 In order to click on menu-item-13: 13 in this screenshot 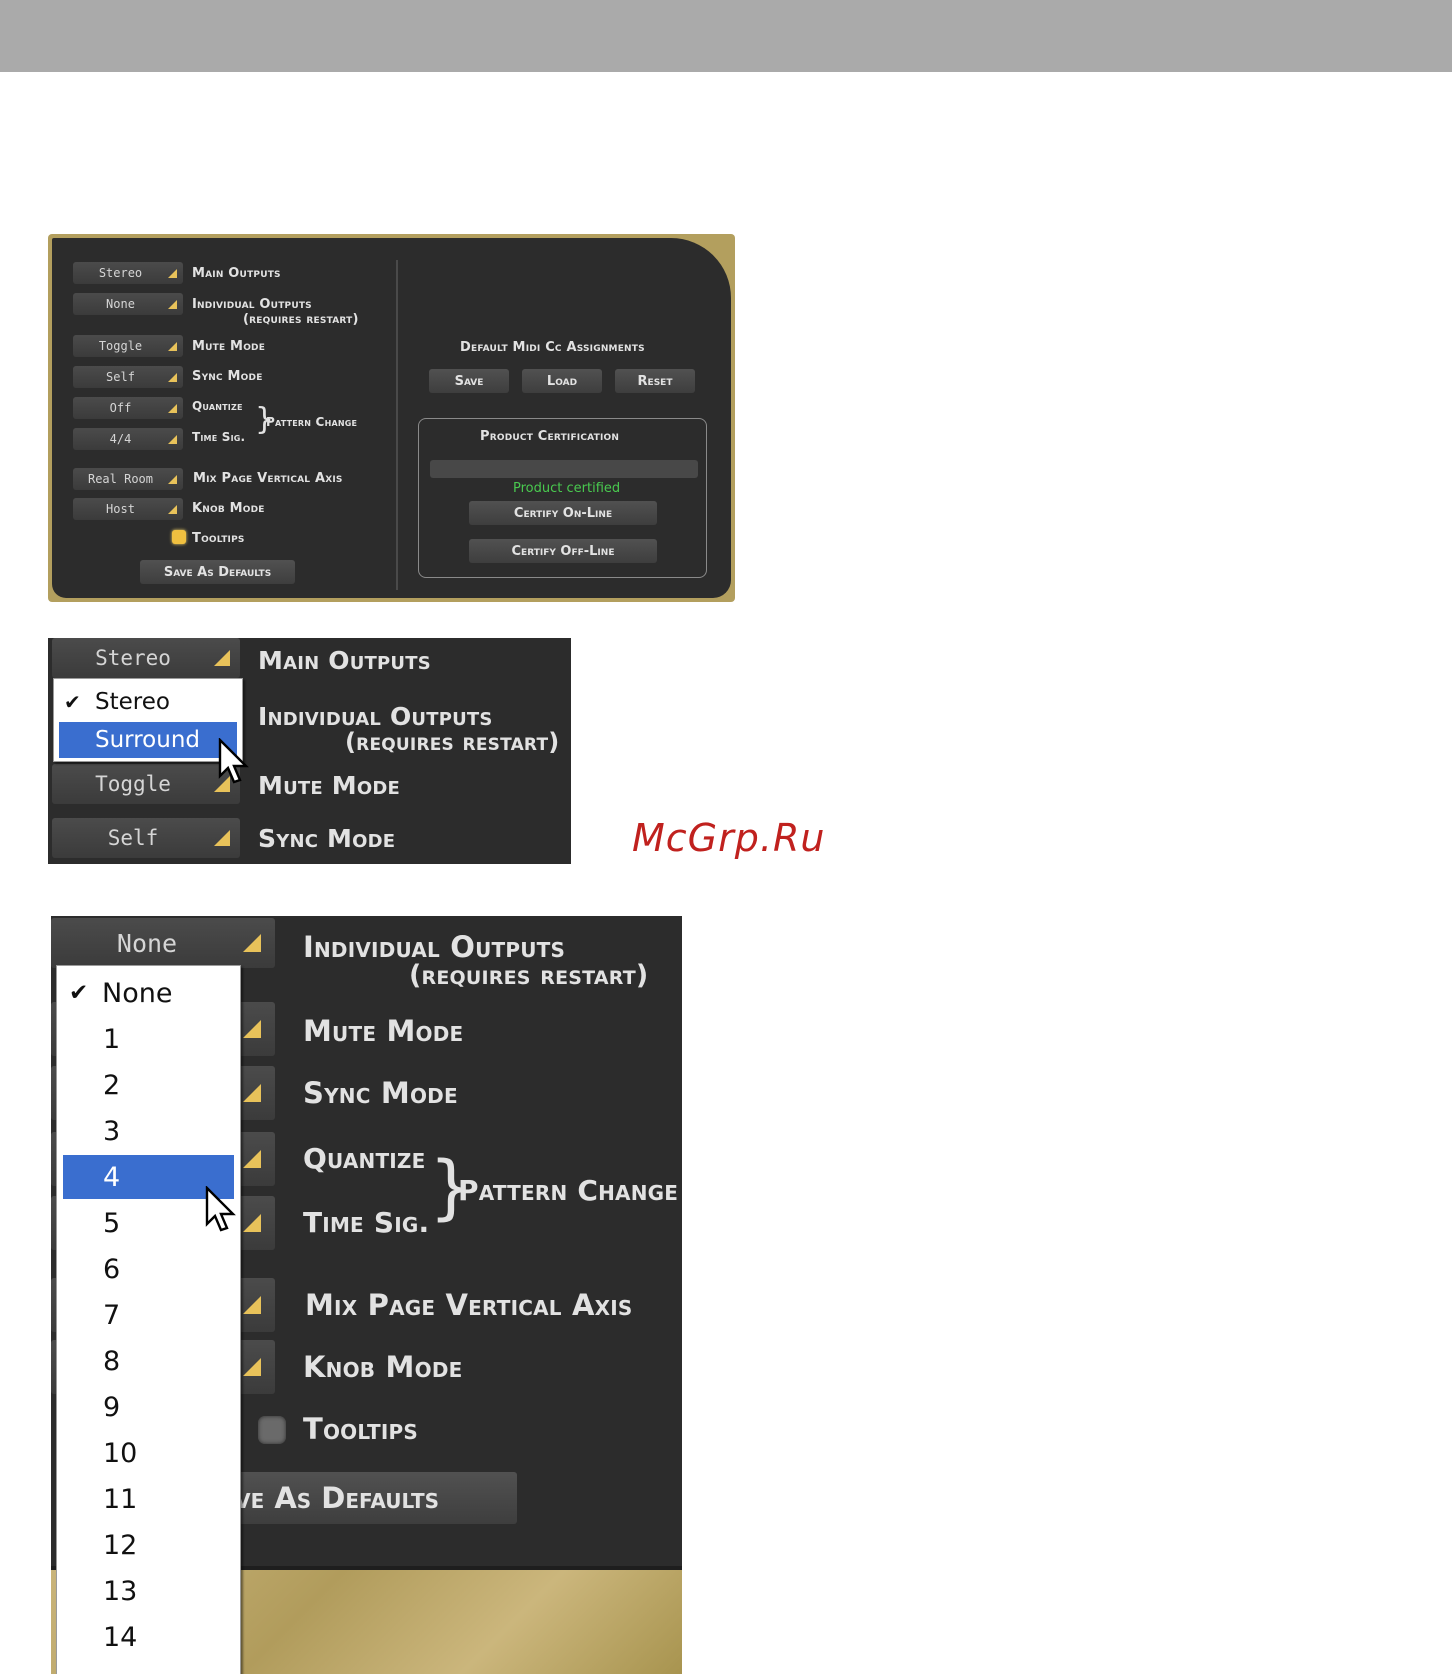, I will do `click(148, 1591)`.